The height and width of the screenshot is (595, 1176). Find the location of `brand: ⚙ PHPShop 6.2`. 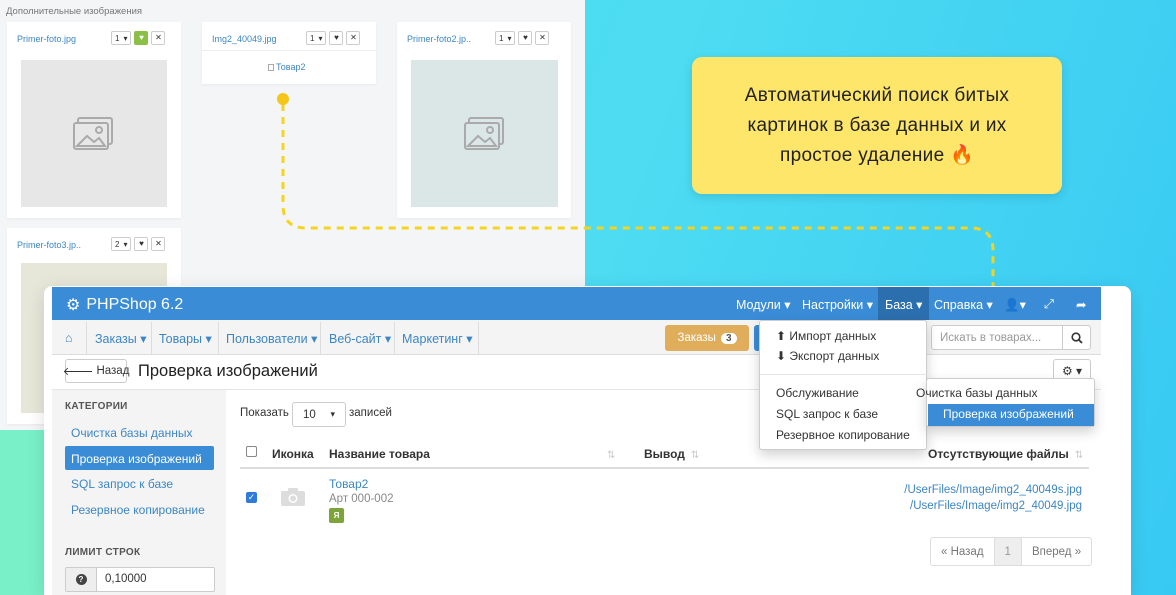

brand: ⚙ PHPShop 6.2 is located at coordinates (124, 305).